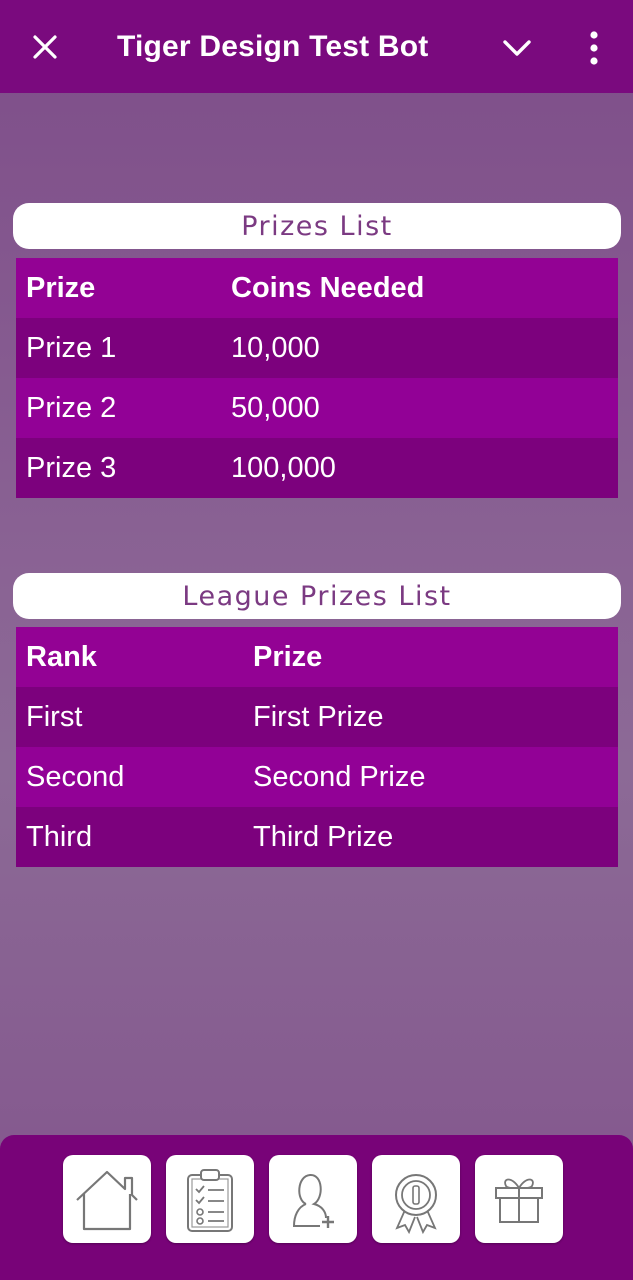 The image size is (633, 1280). I want to click on rank: First, so click(54, 716).